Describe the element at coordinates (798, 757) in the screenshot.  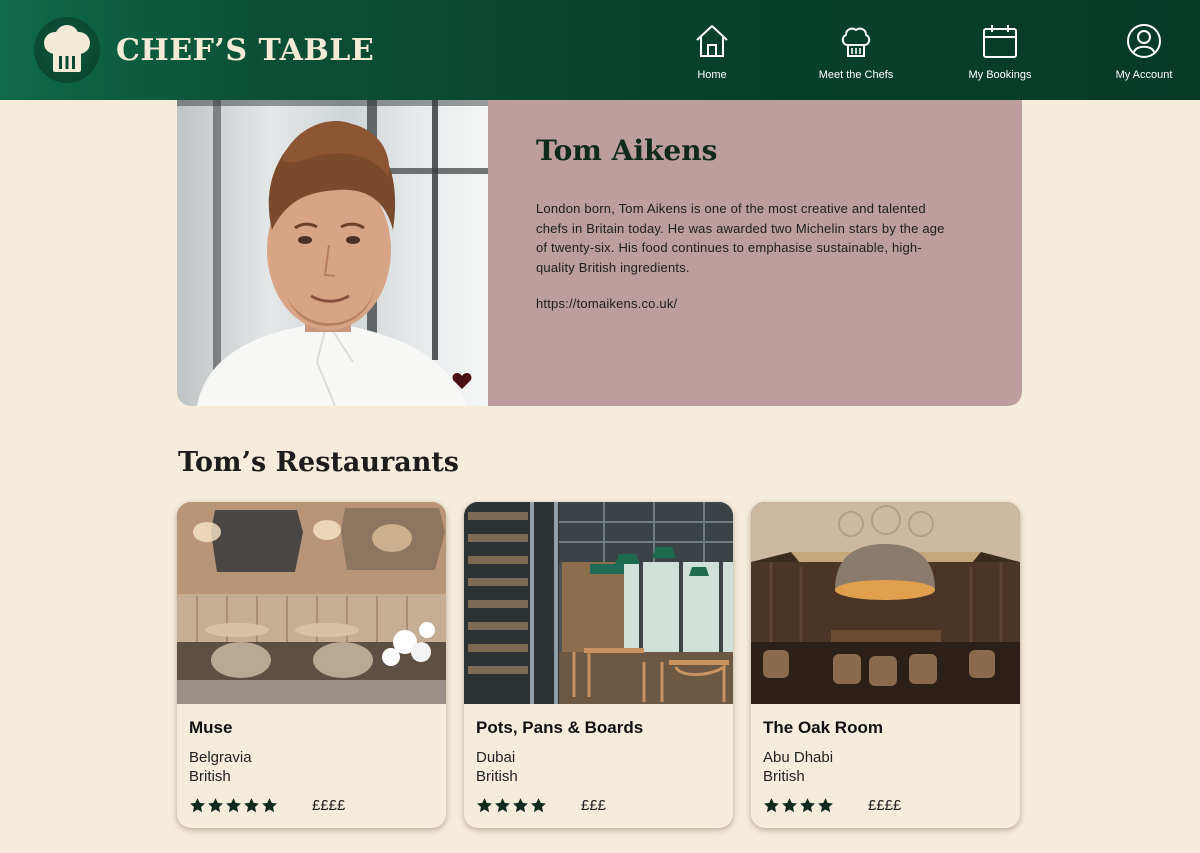
I see `restaurant-location: Abu Dhabi` at that location.